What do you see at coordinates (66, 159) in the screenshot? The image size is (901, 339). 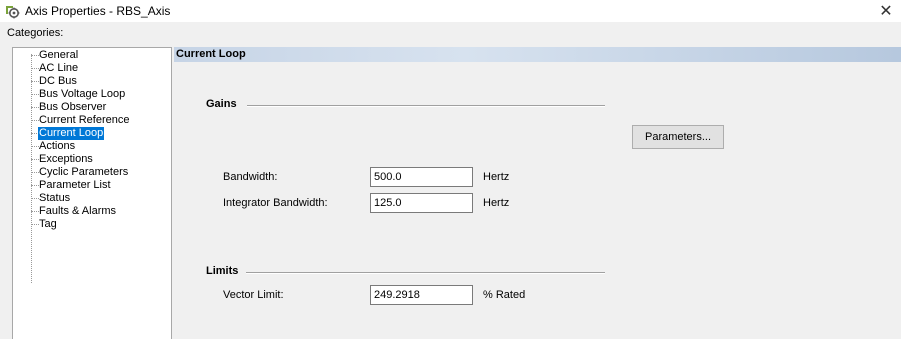 I see `tree-item-exceptions: Exceptions` at bounding box center [66, 159].